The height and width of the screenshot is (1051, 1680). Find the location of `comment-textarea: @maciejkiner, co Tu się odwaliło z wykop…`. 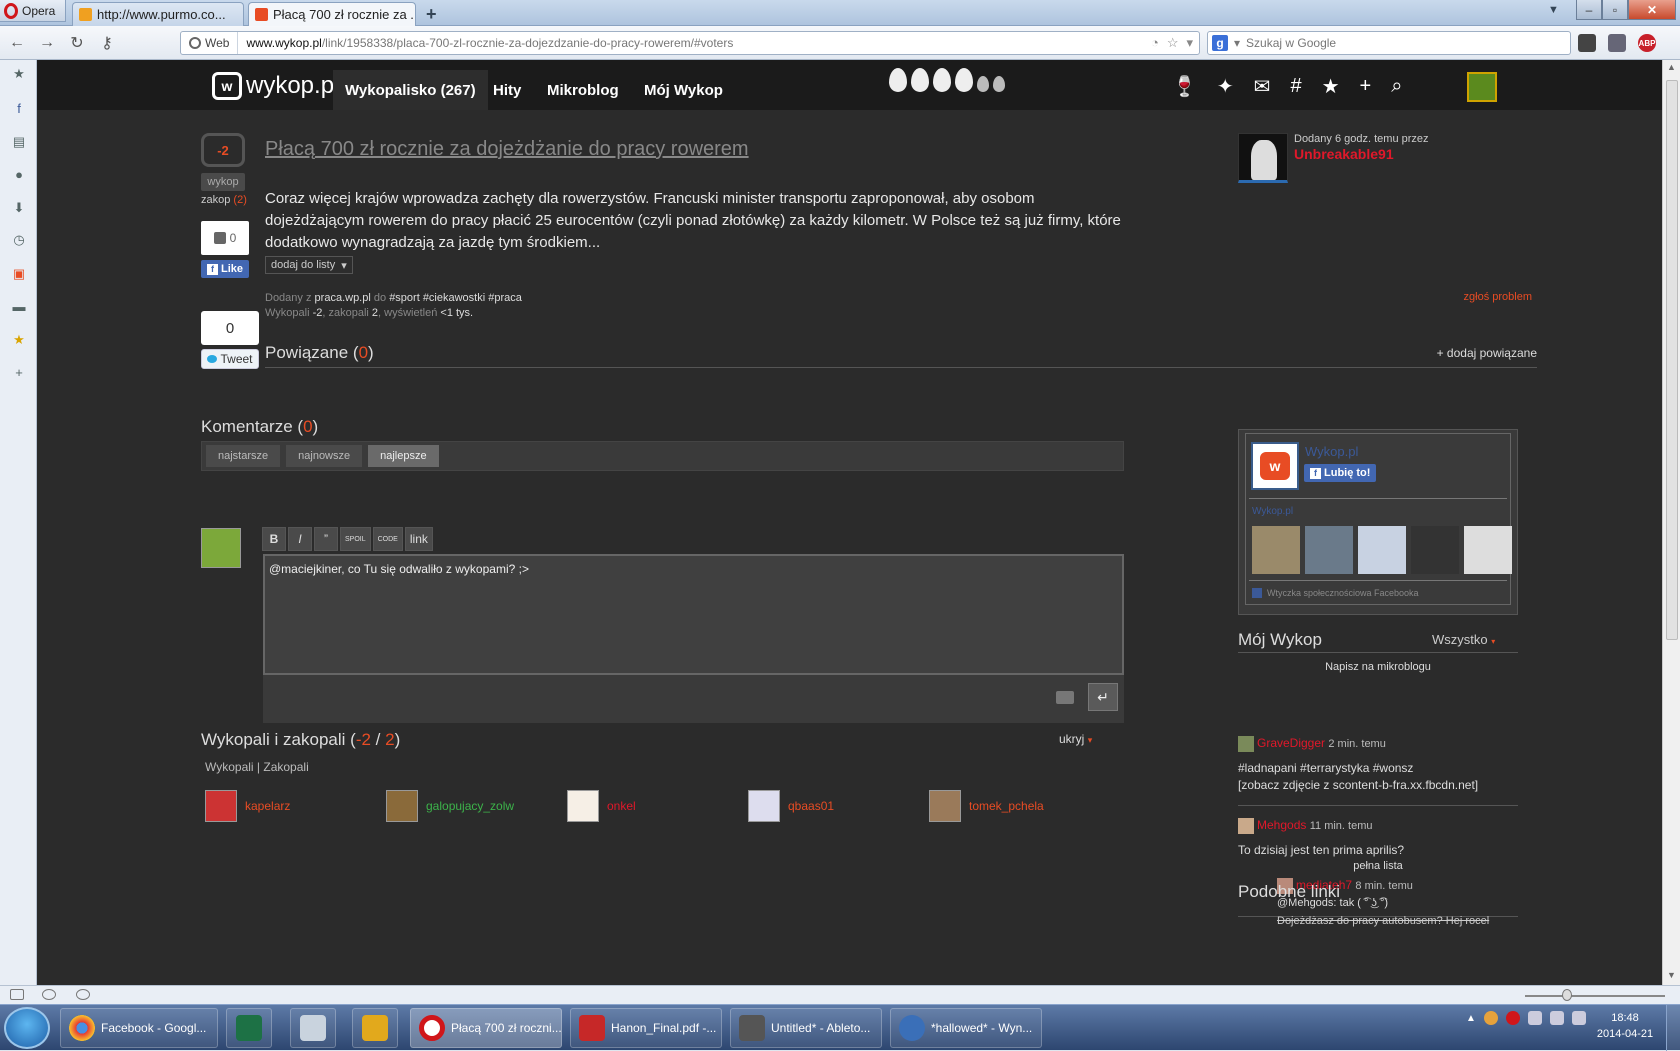

comment-textarea: @maciejkiner, co Tu się odwaliło z wykop… is located at coordinates (693, 614).